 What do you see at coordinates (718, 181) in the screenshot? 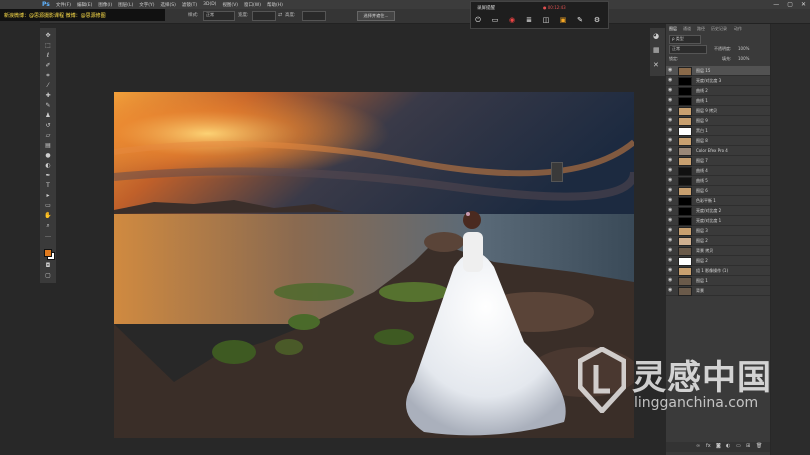
I see `layer-row: ◉ 曲线 5` at bounding box center [718, 181].